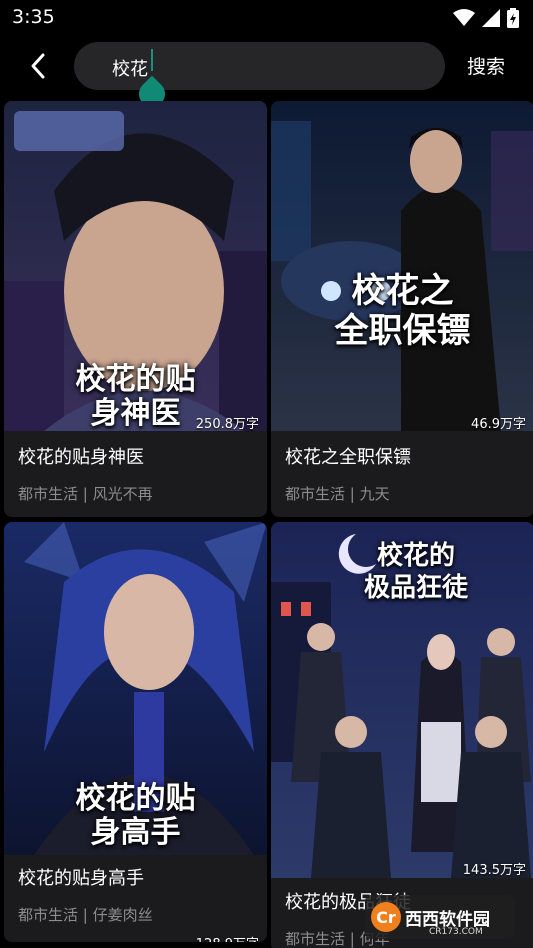  I want to click on watermark-logo: Cr 西西软件园 CR173.COM, so click(440, 917).